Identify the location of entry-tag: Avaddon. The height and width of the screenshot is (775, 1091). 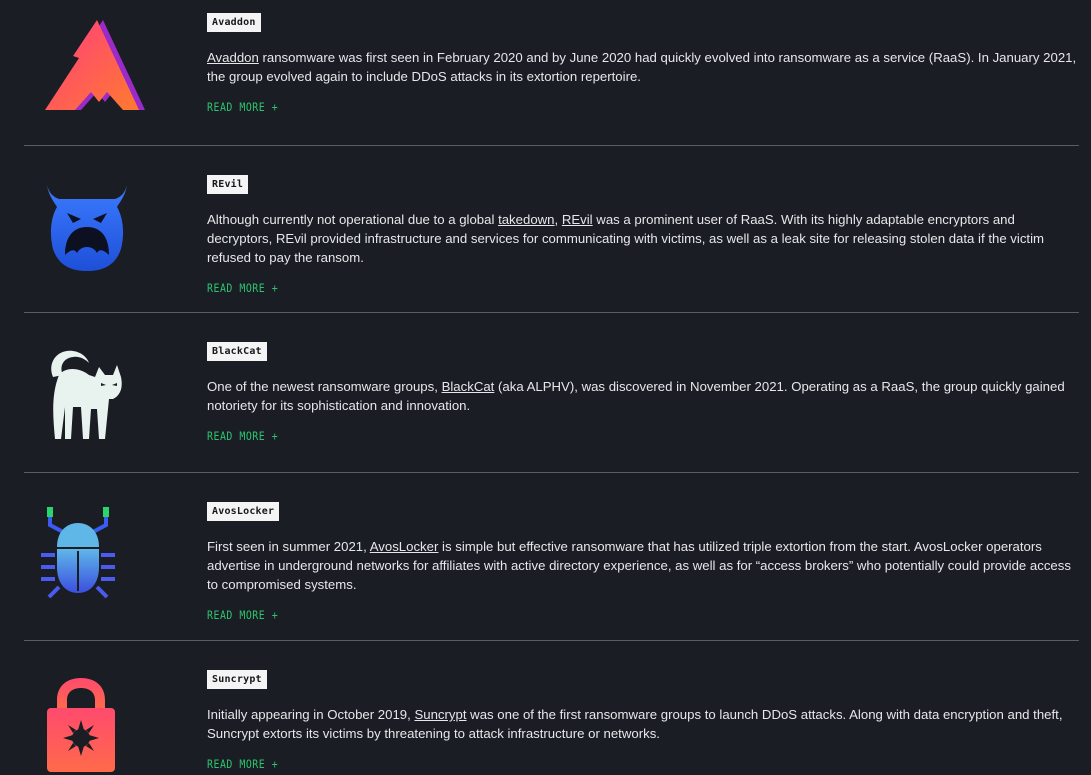
(234, 22).